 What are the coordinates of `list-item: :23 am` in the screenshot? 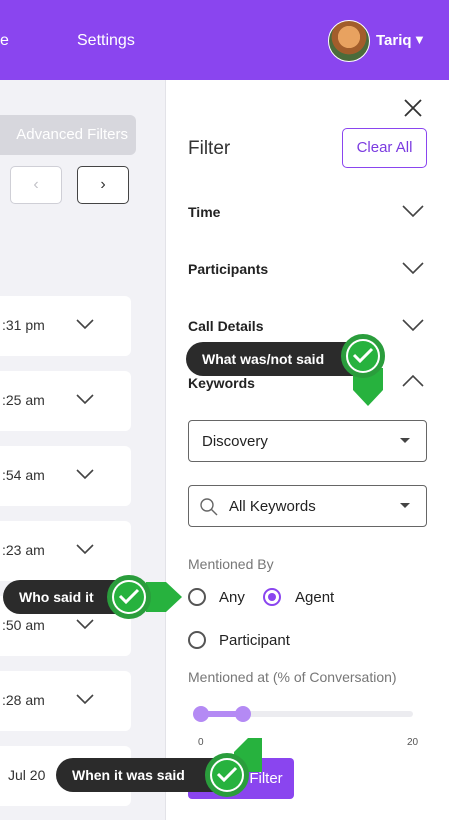 It's located at (65, 551).